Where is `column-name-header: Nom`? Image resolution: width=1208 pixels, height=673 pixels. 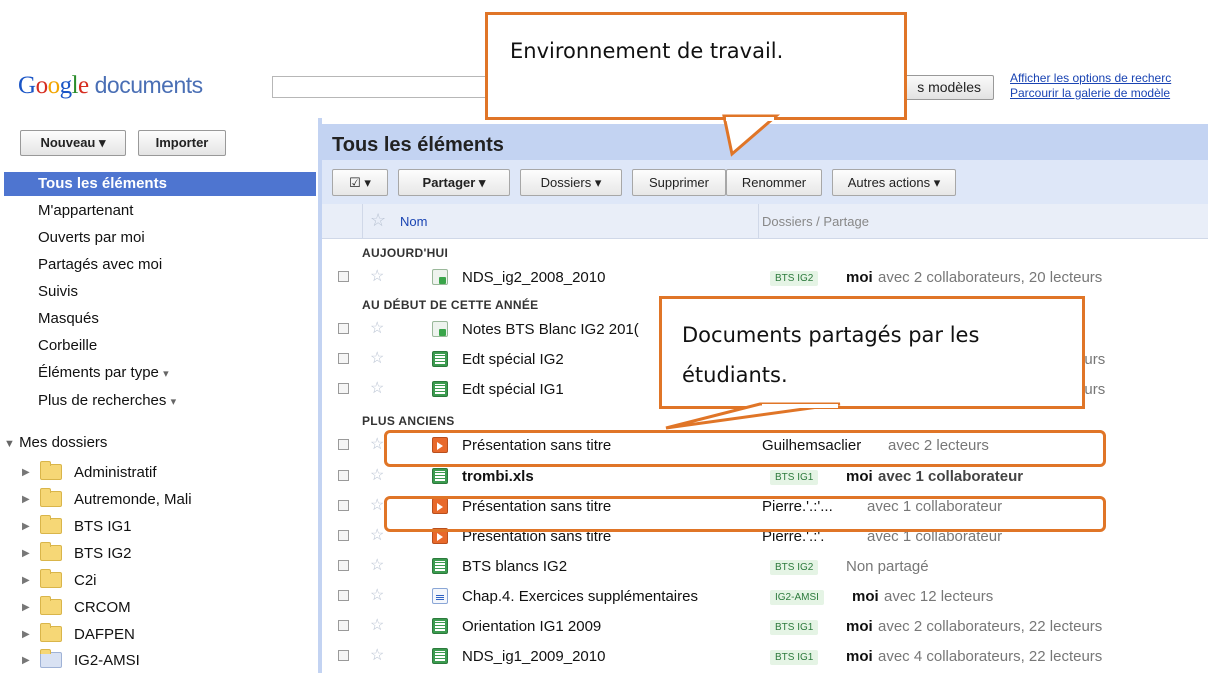
column-name-header: Nom is located at coordinates (413, 221).